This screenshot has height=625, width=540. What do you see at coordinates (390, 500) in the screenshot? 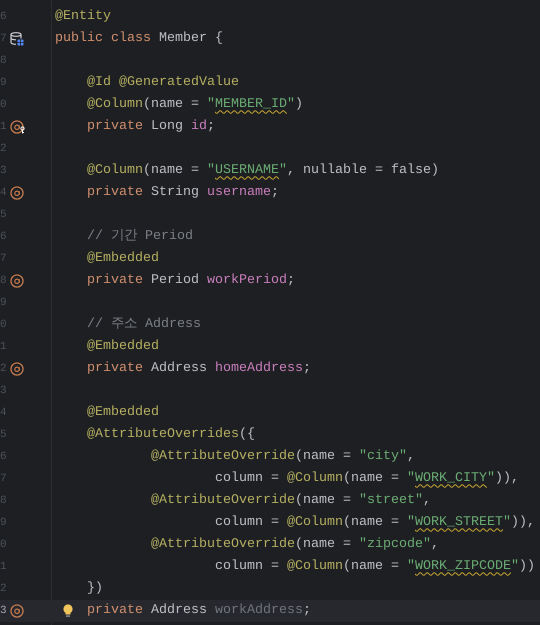
I see `string-literal: "street"` at bounding box center [390, 500].